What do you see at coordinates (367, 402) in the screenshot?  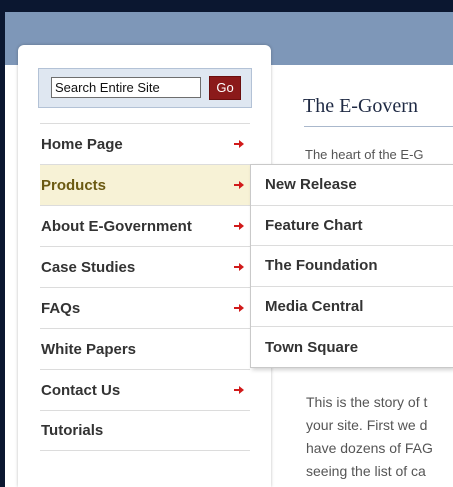 I see `story-line: This is the story of t` at bounding box center [367, 402].